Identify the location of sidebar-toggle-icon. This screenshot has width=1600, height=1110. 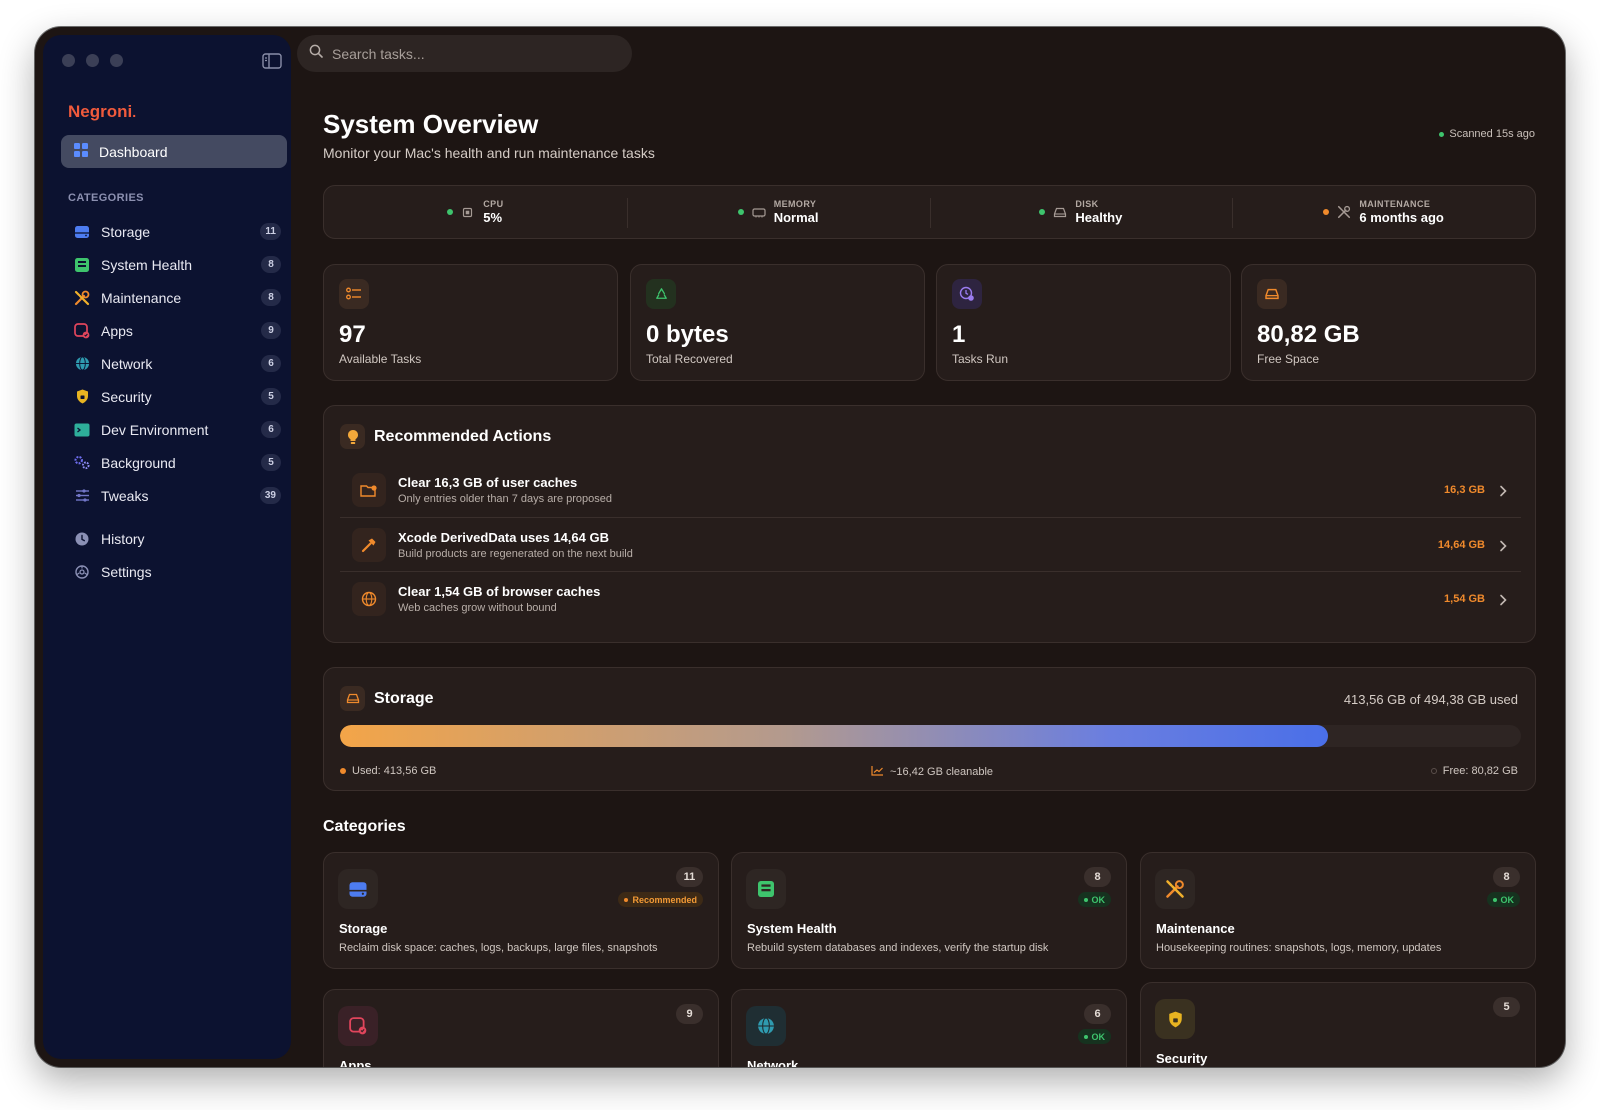
(272, 61).